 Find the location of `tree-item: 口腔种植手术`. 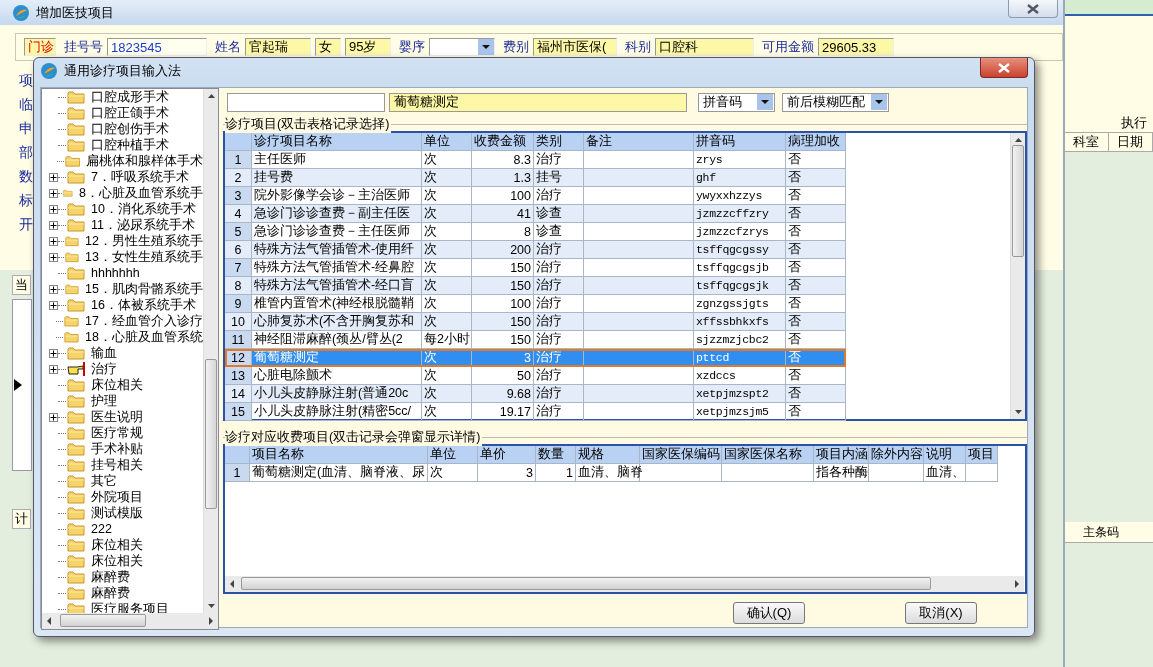

tree-item: 口腔种植手术 is located at coordinates (130, 145).